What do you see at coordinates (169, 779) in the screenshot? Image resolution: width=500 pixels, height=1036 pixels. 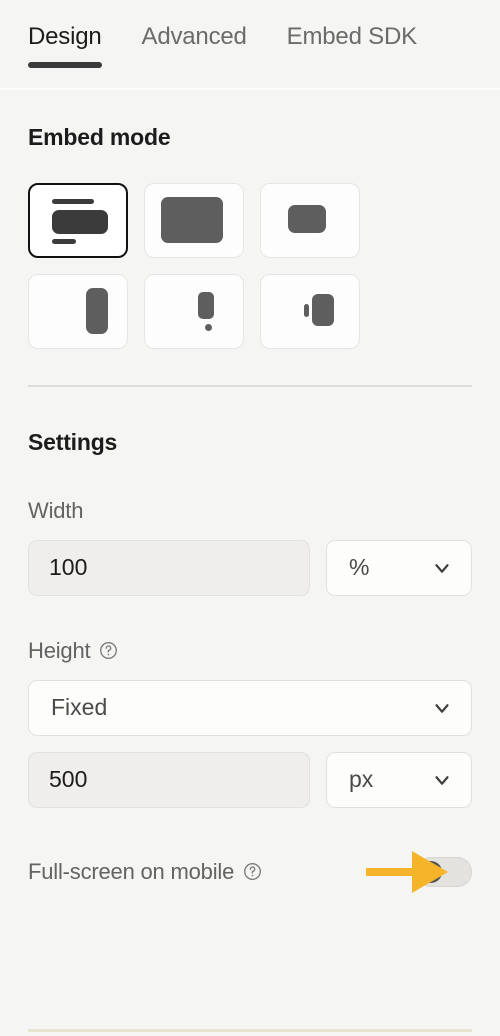 I see `height-input: 500` at bounding box center [169, 779].